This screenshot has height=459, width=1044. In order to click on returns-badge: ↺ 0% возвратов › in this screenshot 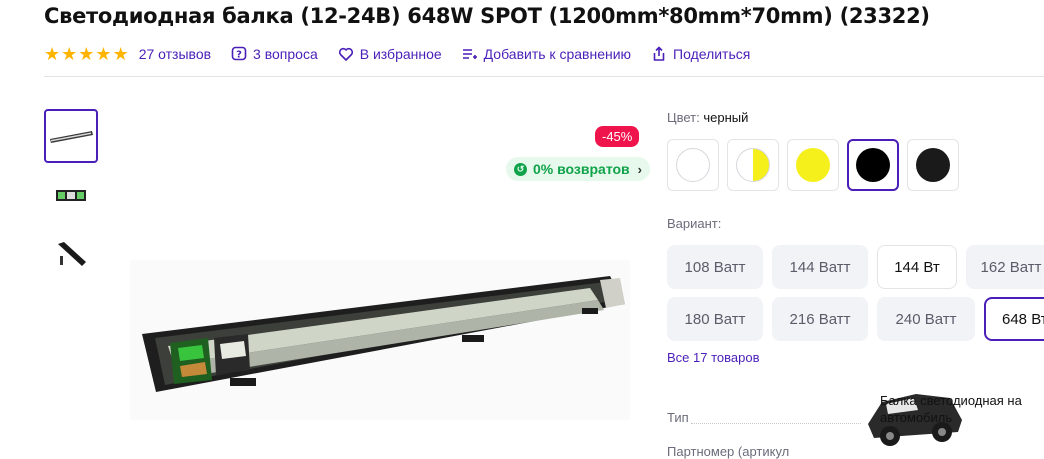, I will do `click(578, 169)`.